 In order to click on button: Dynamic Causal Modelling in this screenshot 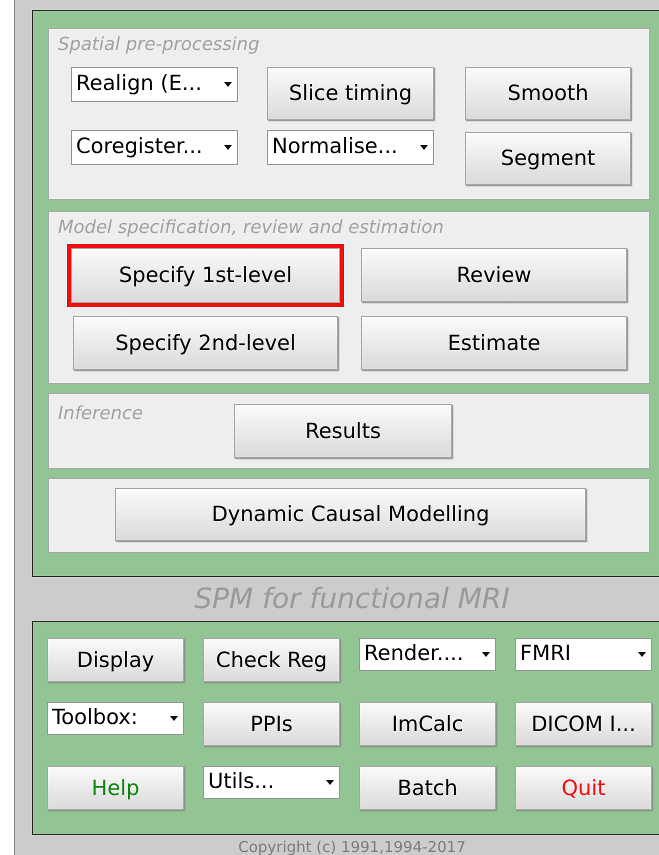, I will do `click(350, 514)`.